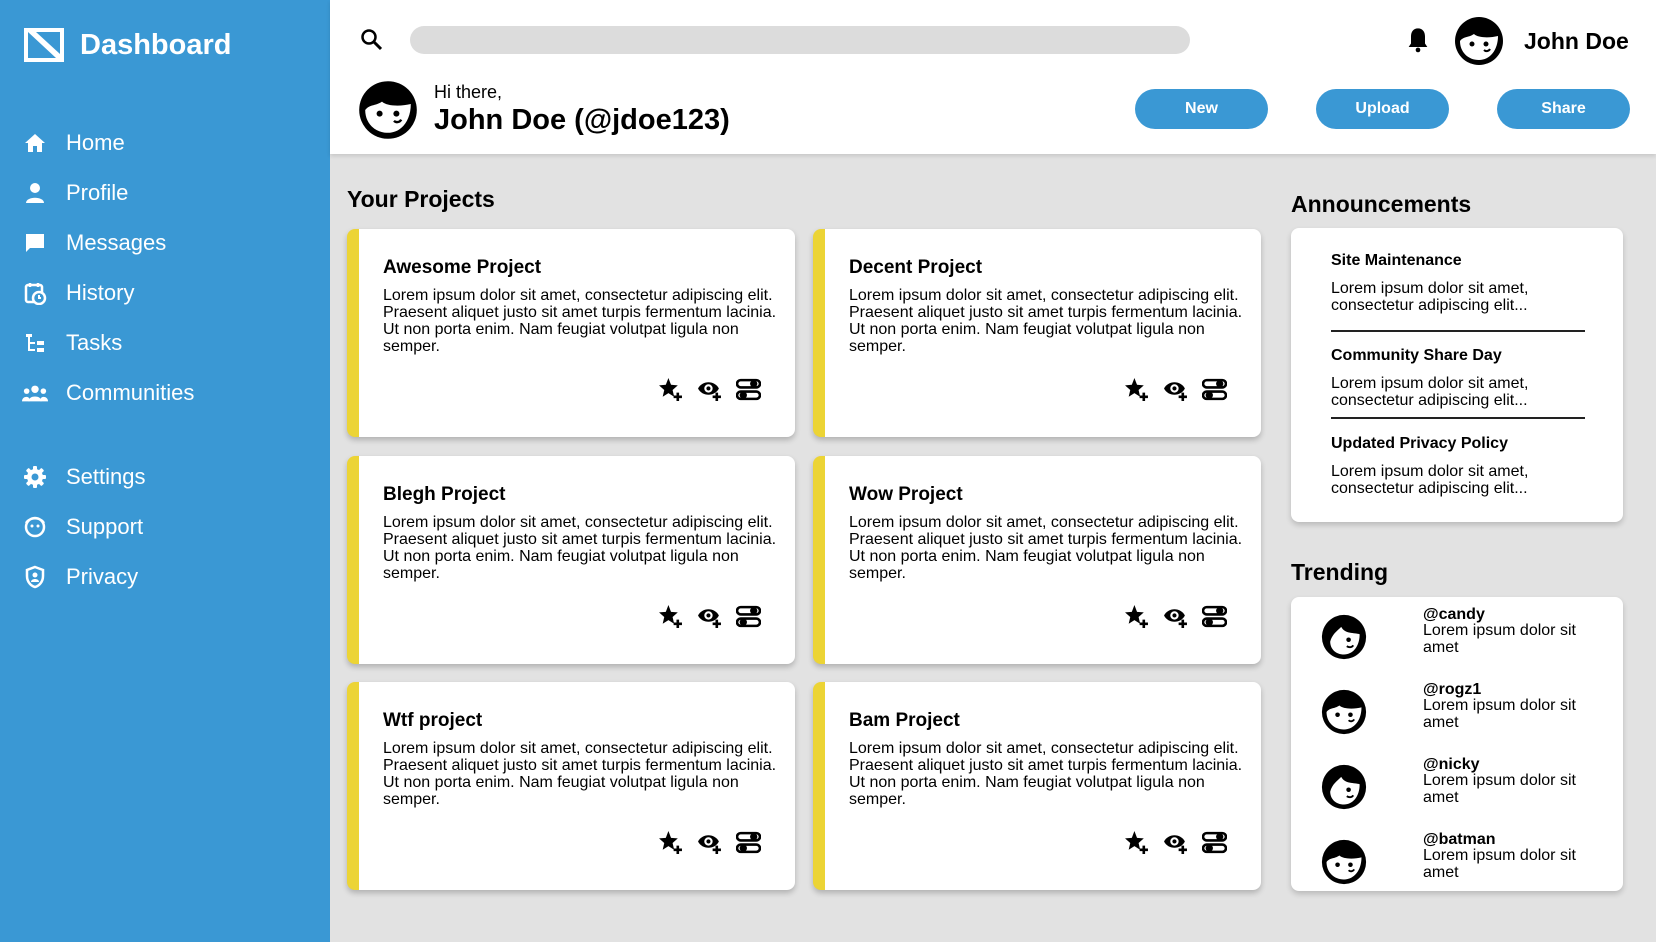 The image size is (1656, 942). Describe the element at coordinates (100, 292) in the screenshot. I see `sidebar-item-label: History` at that location.